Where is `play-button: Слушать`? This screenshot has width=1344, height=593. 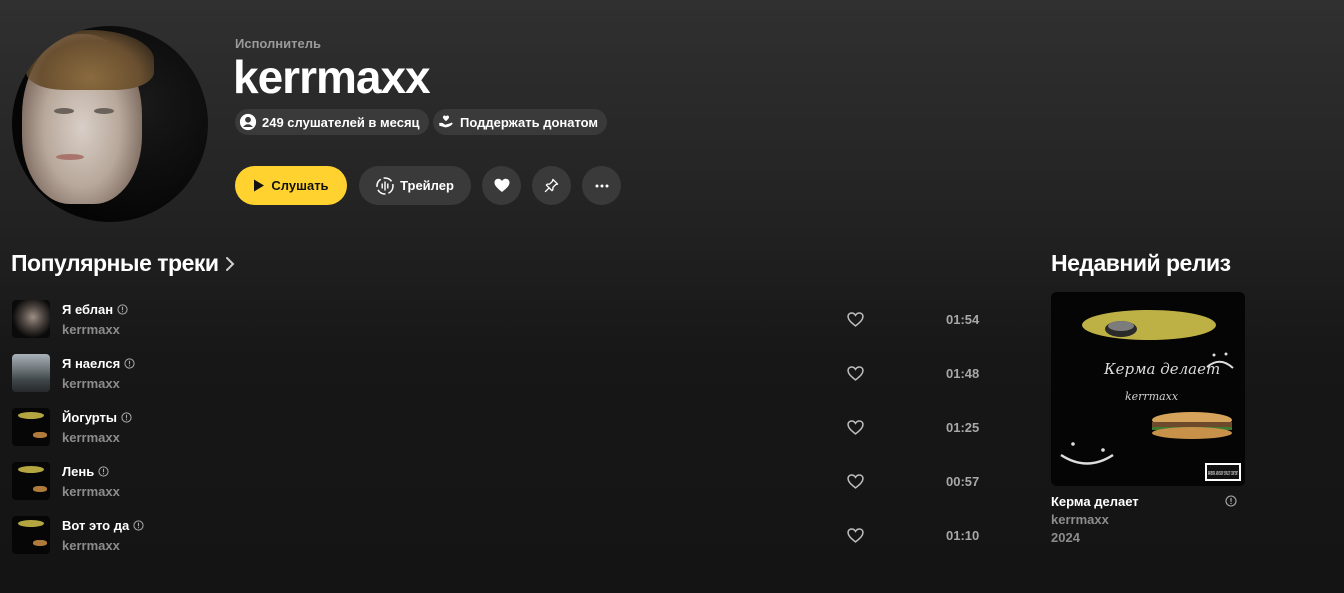
play-button: Слушать is located at coordinates (291, 185).